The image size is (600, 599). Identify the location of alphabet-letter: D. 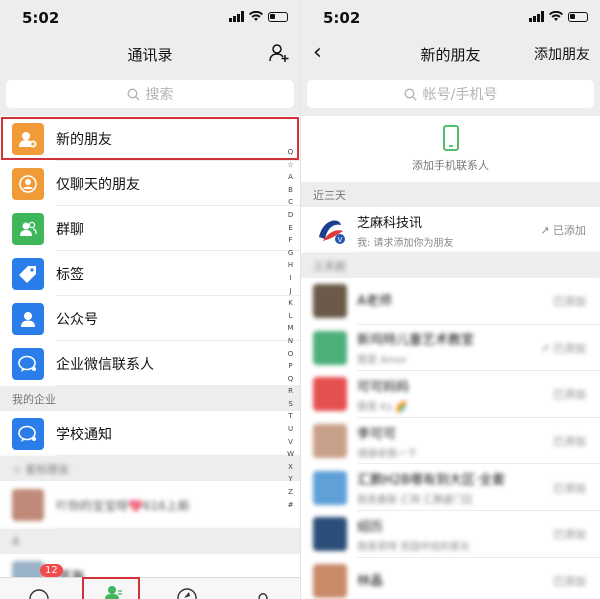
(290, 215).